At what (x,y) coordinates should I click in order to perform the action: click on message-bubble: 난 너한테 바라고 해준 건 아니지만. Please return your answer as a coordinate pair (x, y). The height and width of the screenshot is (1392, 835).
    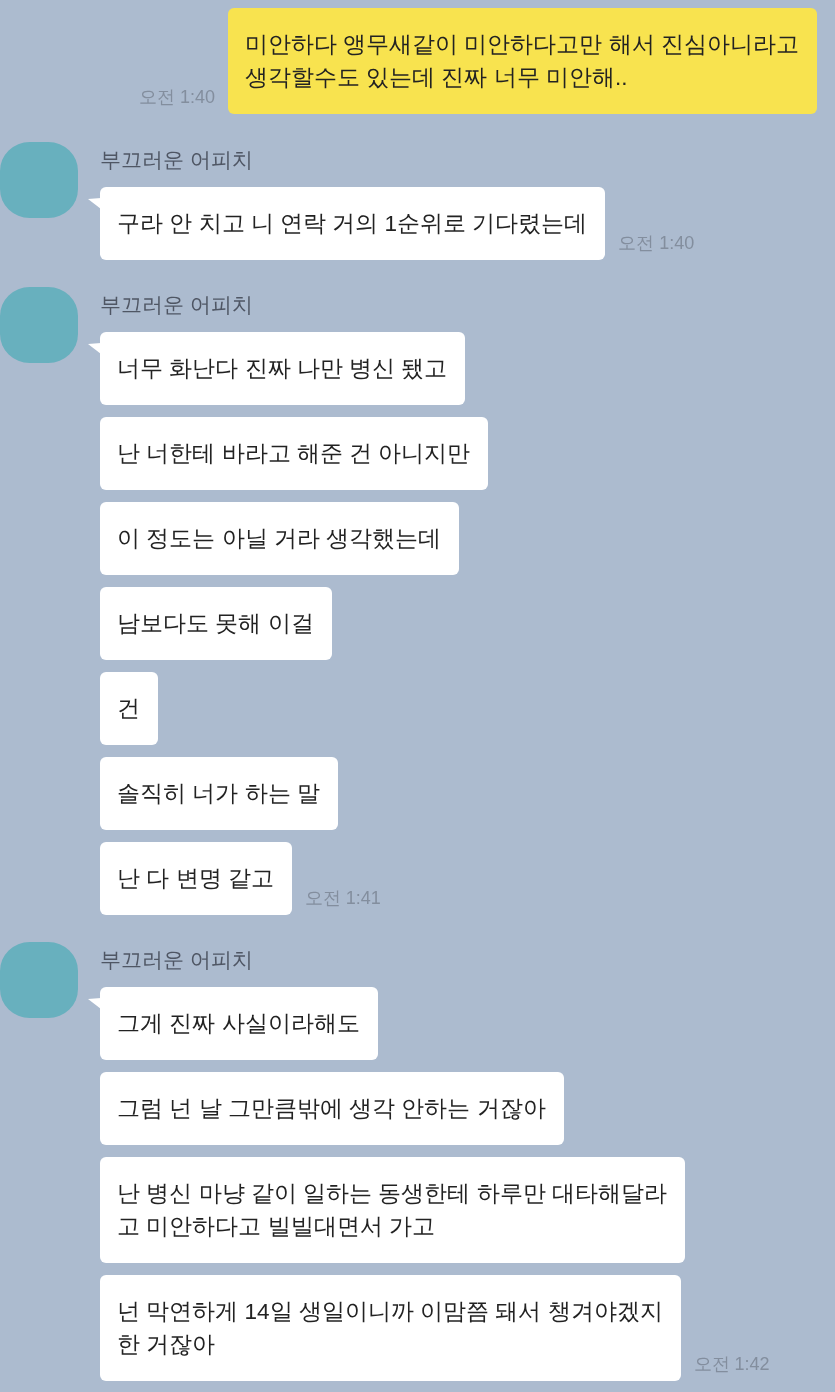
    Looking at the image, I should click on (294, 453).